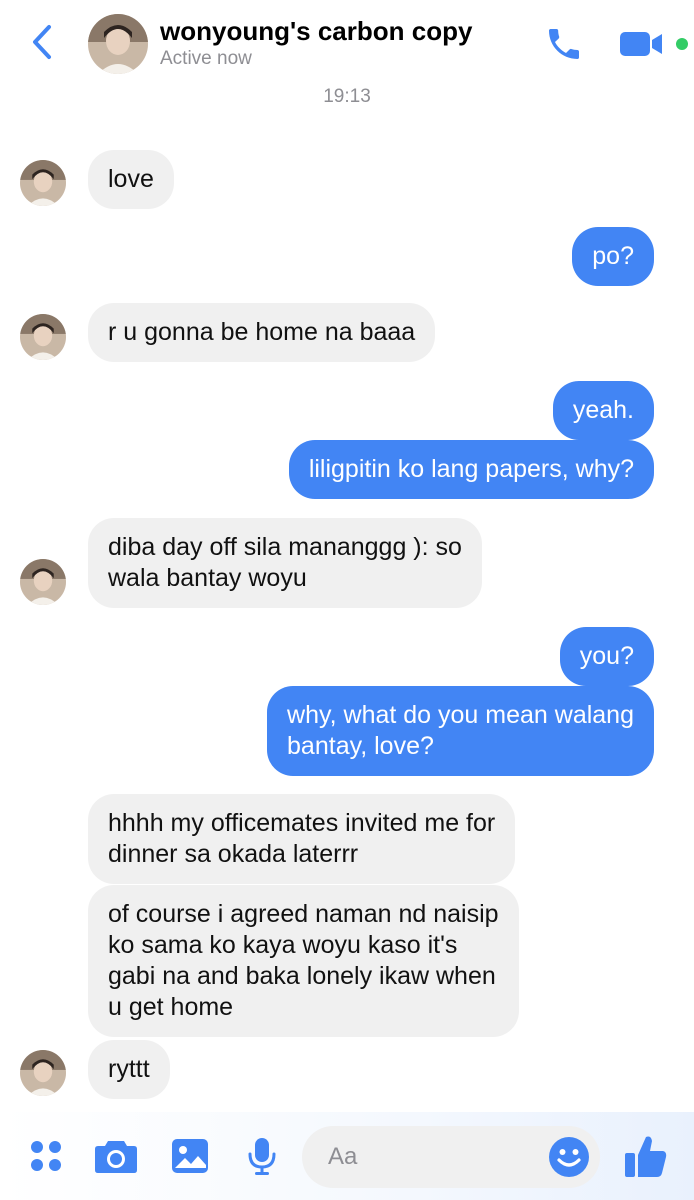  What do you see at coordinates (682, 44) in the screenshot?
I see `online-indicator` at bounding box center [682, 44].